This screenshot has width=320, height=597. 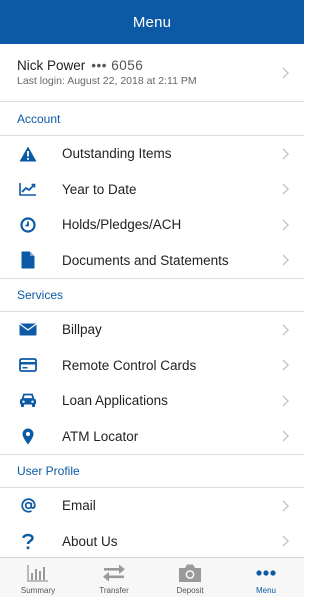 What do you see at coordinates (114, 590) in the screenshot?
I see `tab-label: Transfer` at bounding box center [114, 590].